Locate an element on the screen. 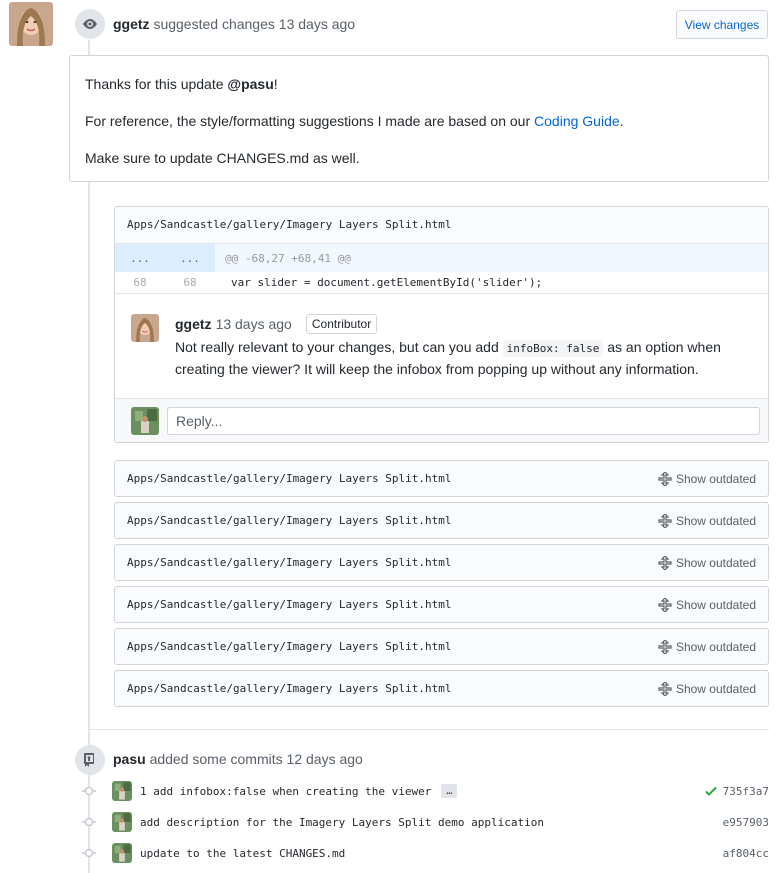 This screenshot has width=776, height=873. check-icon is located at coordinates (710, 791).